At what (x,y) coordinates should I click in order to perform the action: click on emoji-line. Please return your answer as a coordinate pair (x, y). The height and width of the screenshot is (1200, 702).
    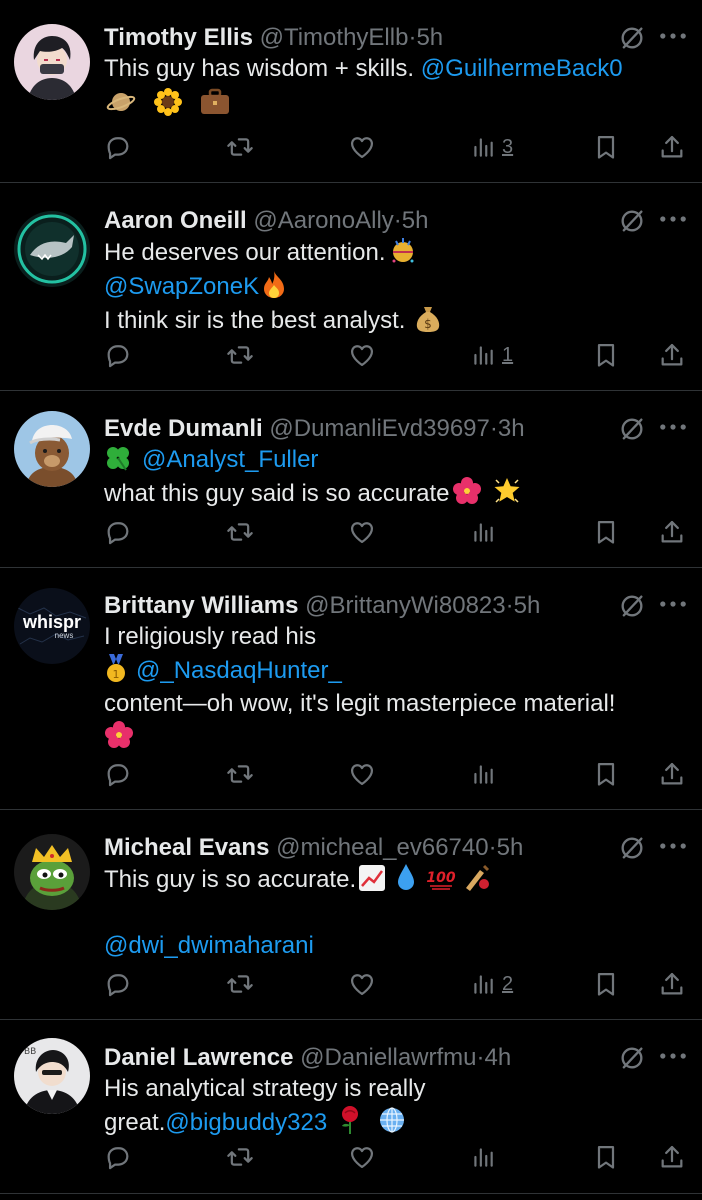
    Looking at the image, I should click on (399, 737).